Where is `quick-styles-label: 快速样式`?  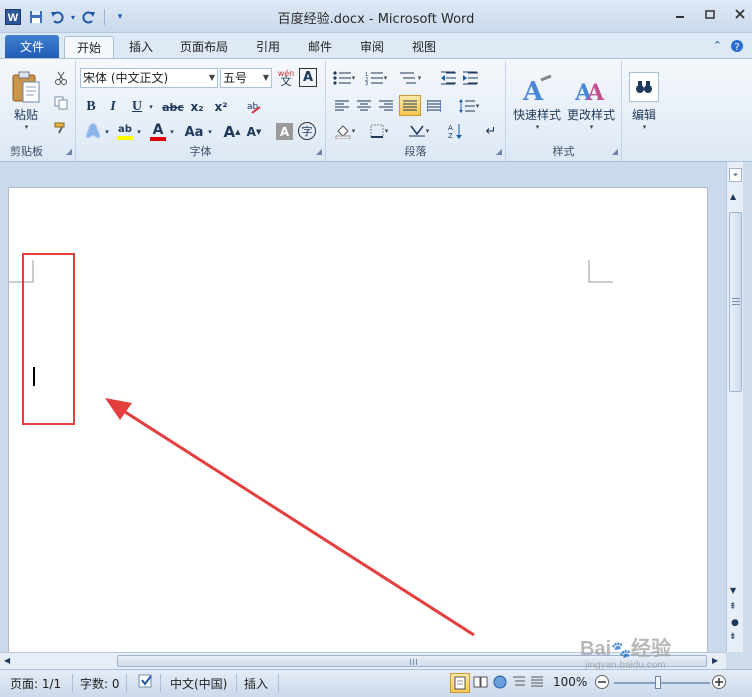 quick-styles-label: 快速样式 is located at coordinates (536, 114).